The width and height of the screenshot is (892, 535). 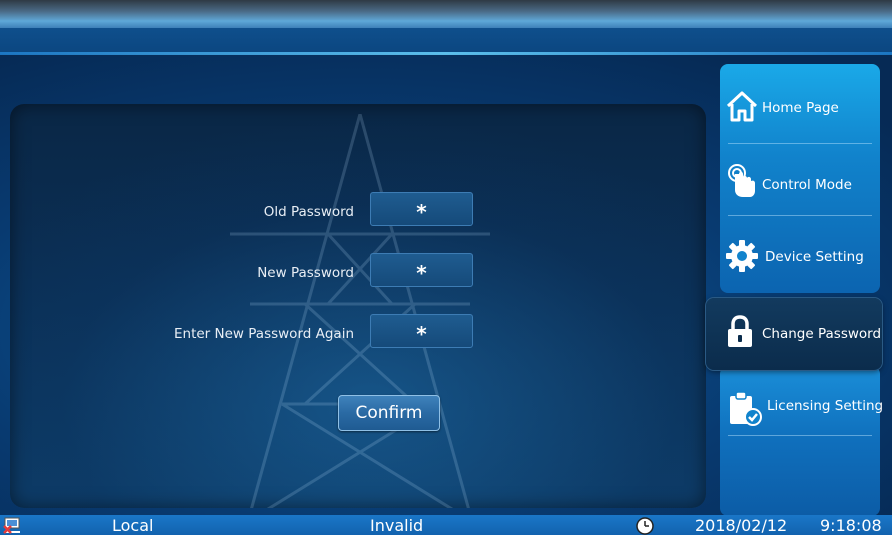 What do you see at coordinates (421, 209) in the screenshot?
I see `old-password-field: *` at bounding box center [421, 209].